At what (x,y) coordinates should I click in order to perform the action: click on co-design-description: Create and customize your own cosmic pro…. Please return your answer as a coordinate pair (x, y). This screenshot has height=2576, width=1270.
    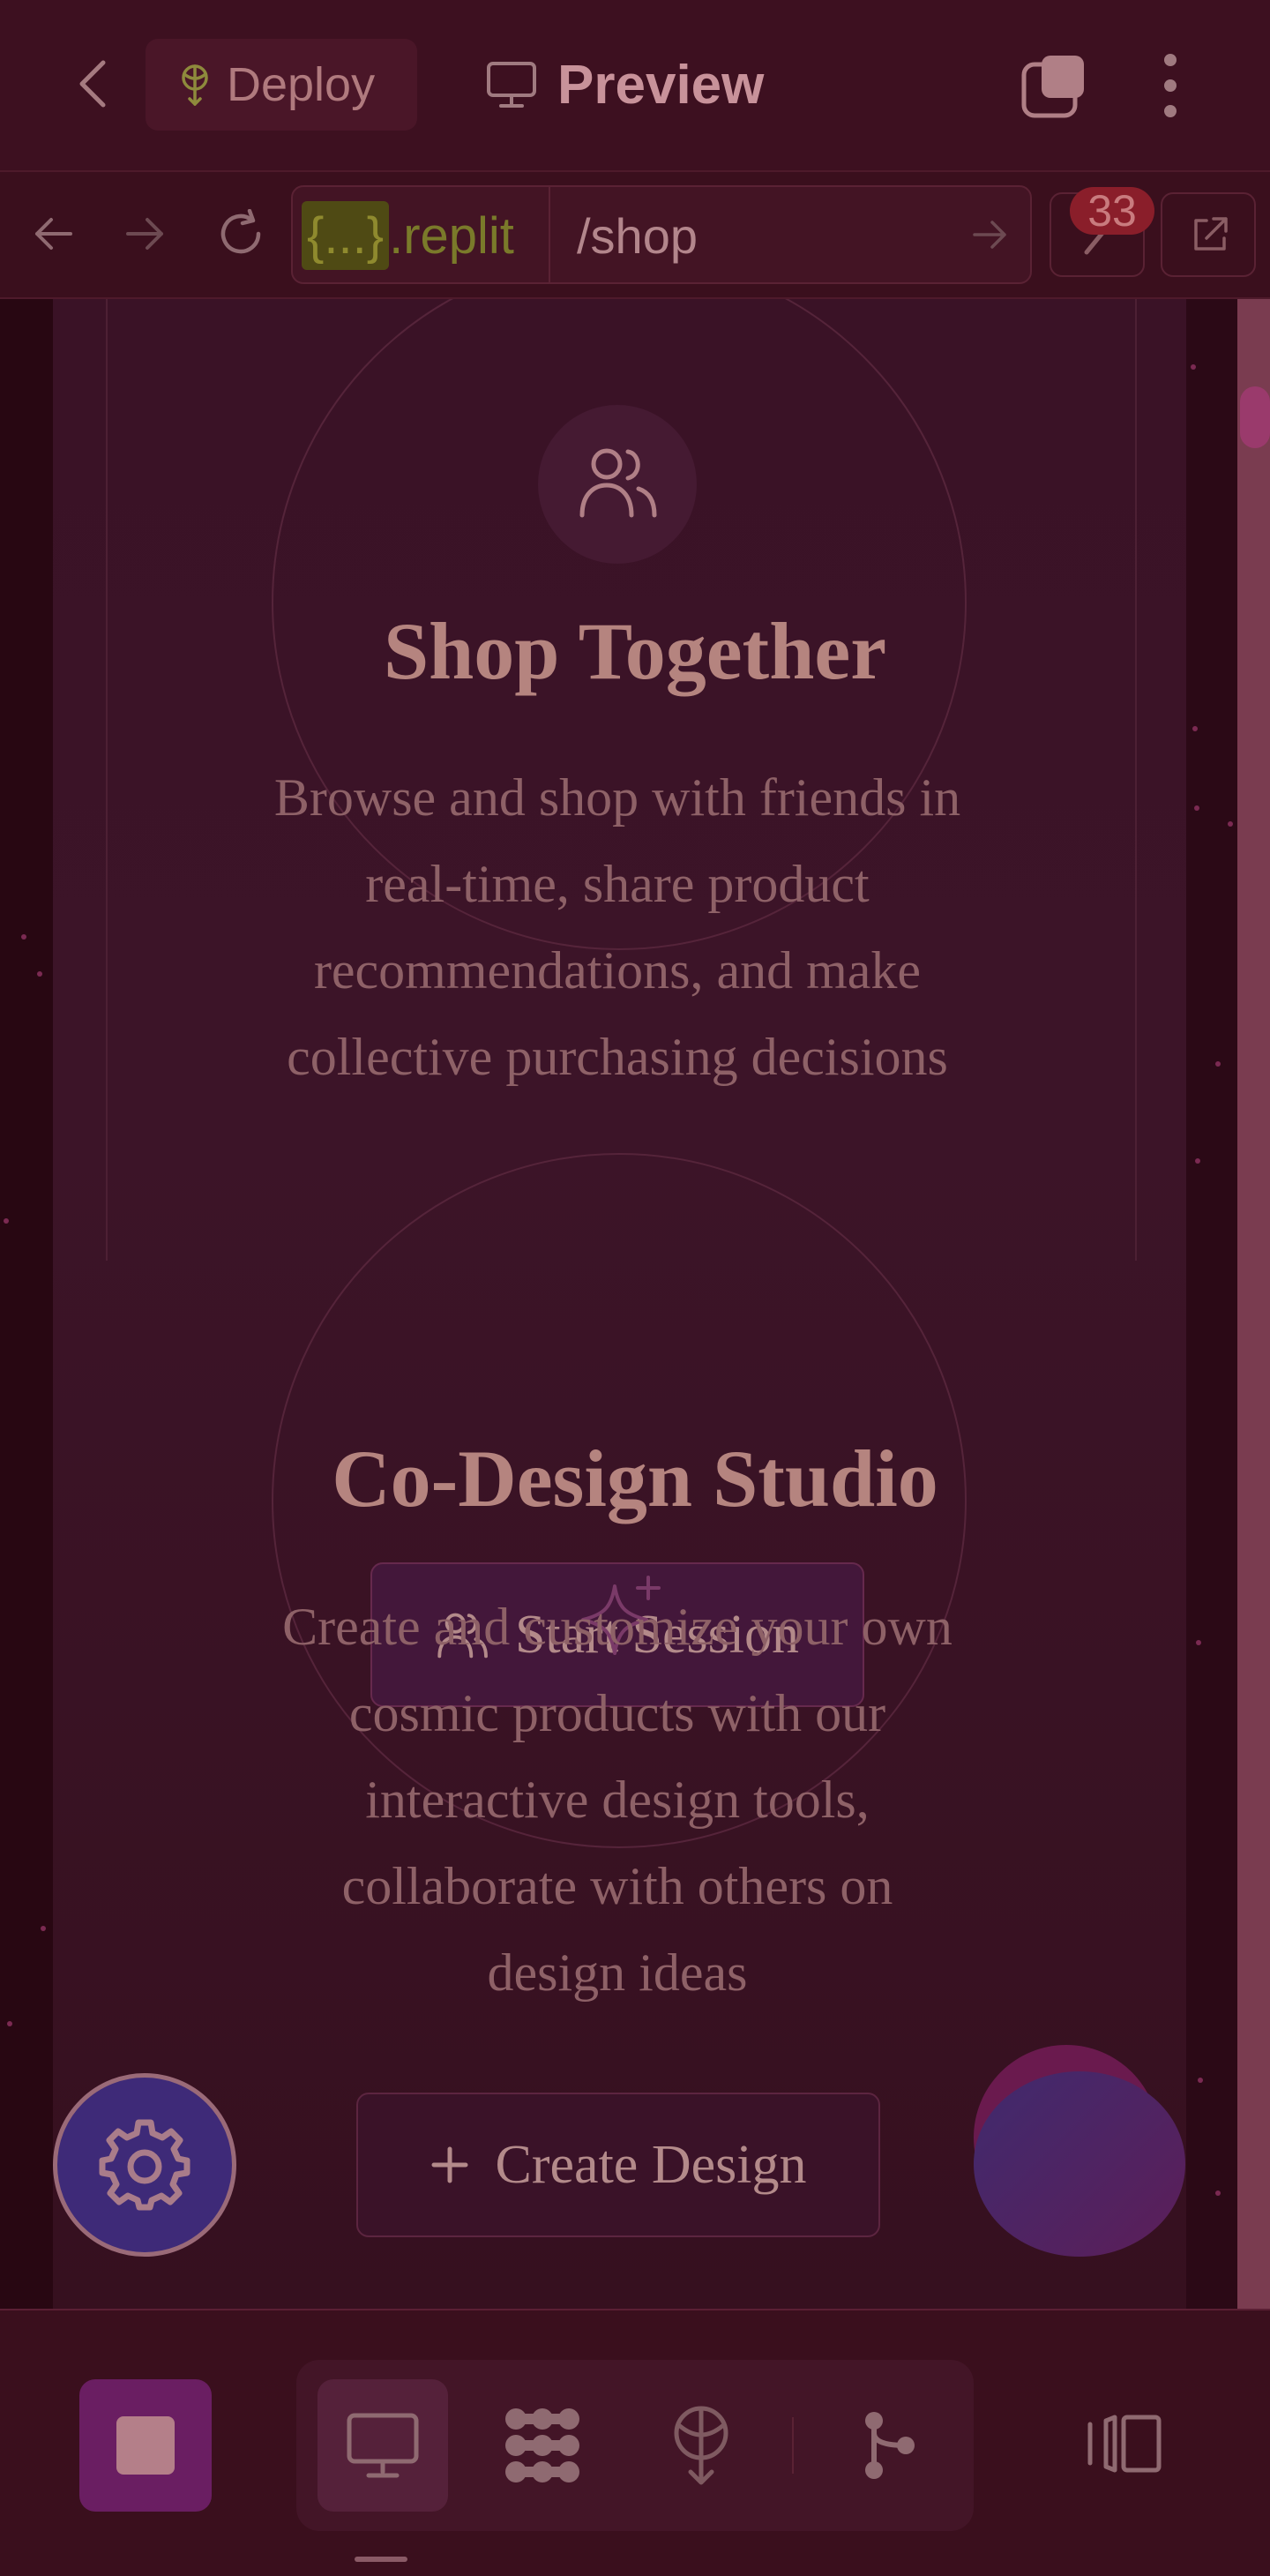
    Looking at the image, I should click on (617, 1800).